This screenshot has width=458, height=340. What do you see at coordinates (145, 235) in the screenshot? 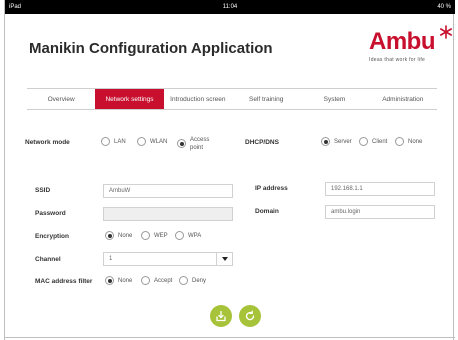
I see `radio-wep` at bounding box center [145, 235].